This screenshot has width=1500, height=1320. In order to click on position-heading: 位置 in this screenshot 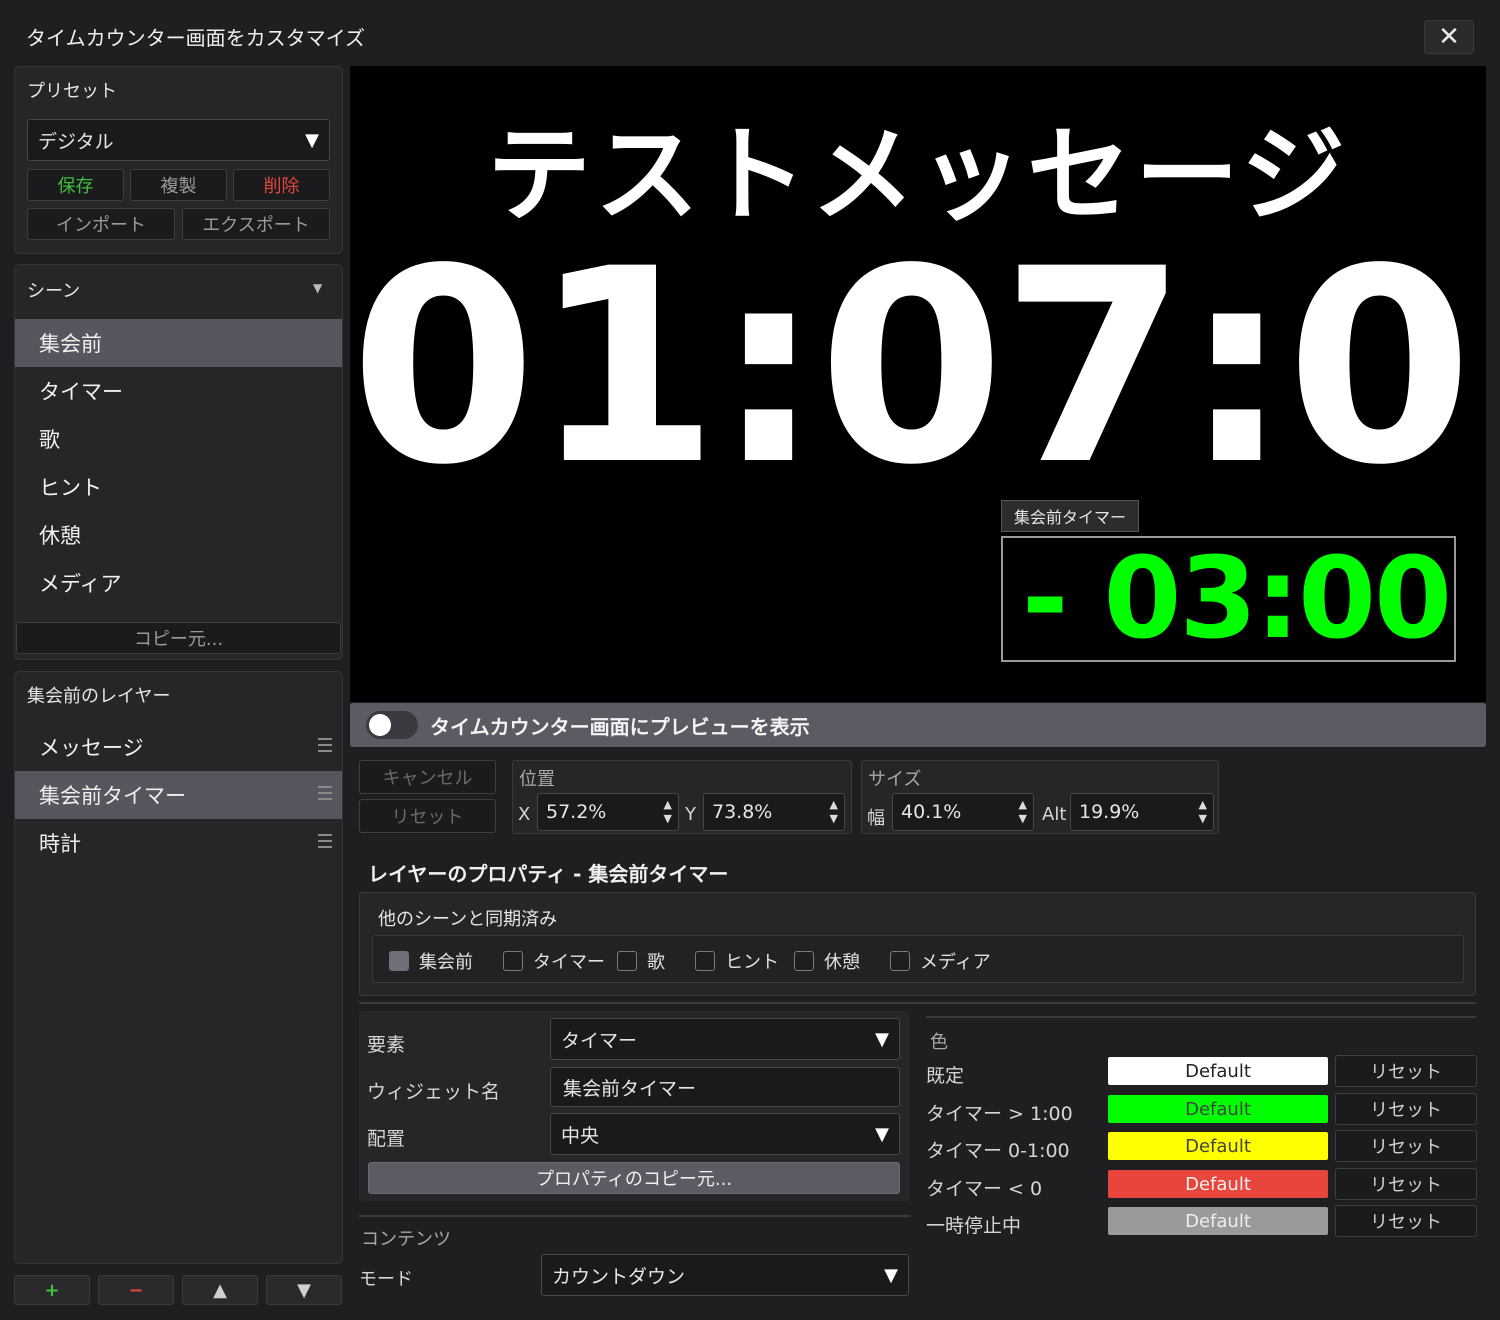, I will do `click(537, 779)`.